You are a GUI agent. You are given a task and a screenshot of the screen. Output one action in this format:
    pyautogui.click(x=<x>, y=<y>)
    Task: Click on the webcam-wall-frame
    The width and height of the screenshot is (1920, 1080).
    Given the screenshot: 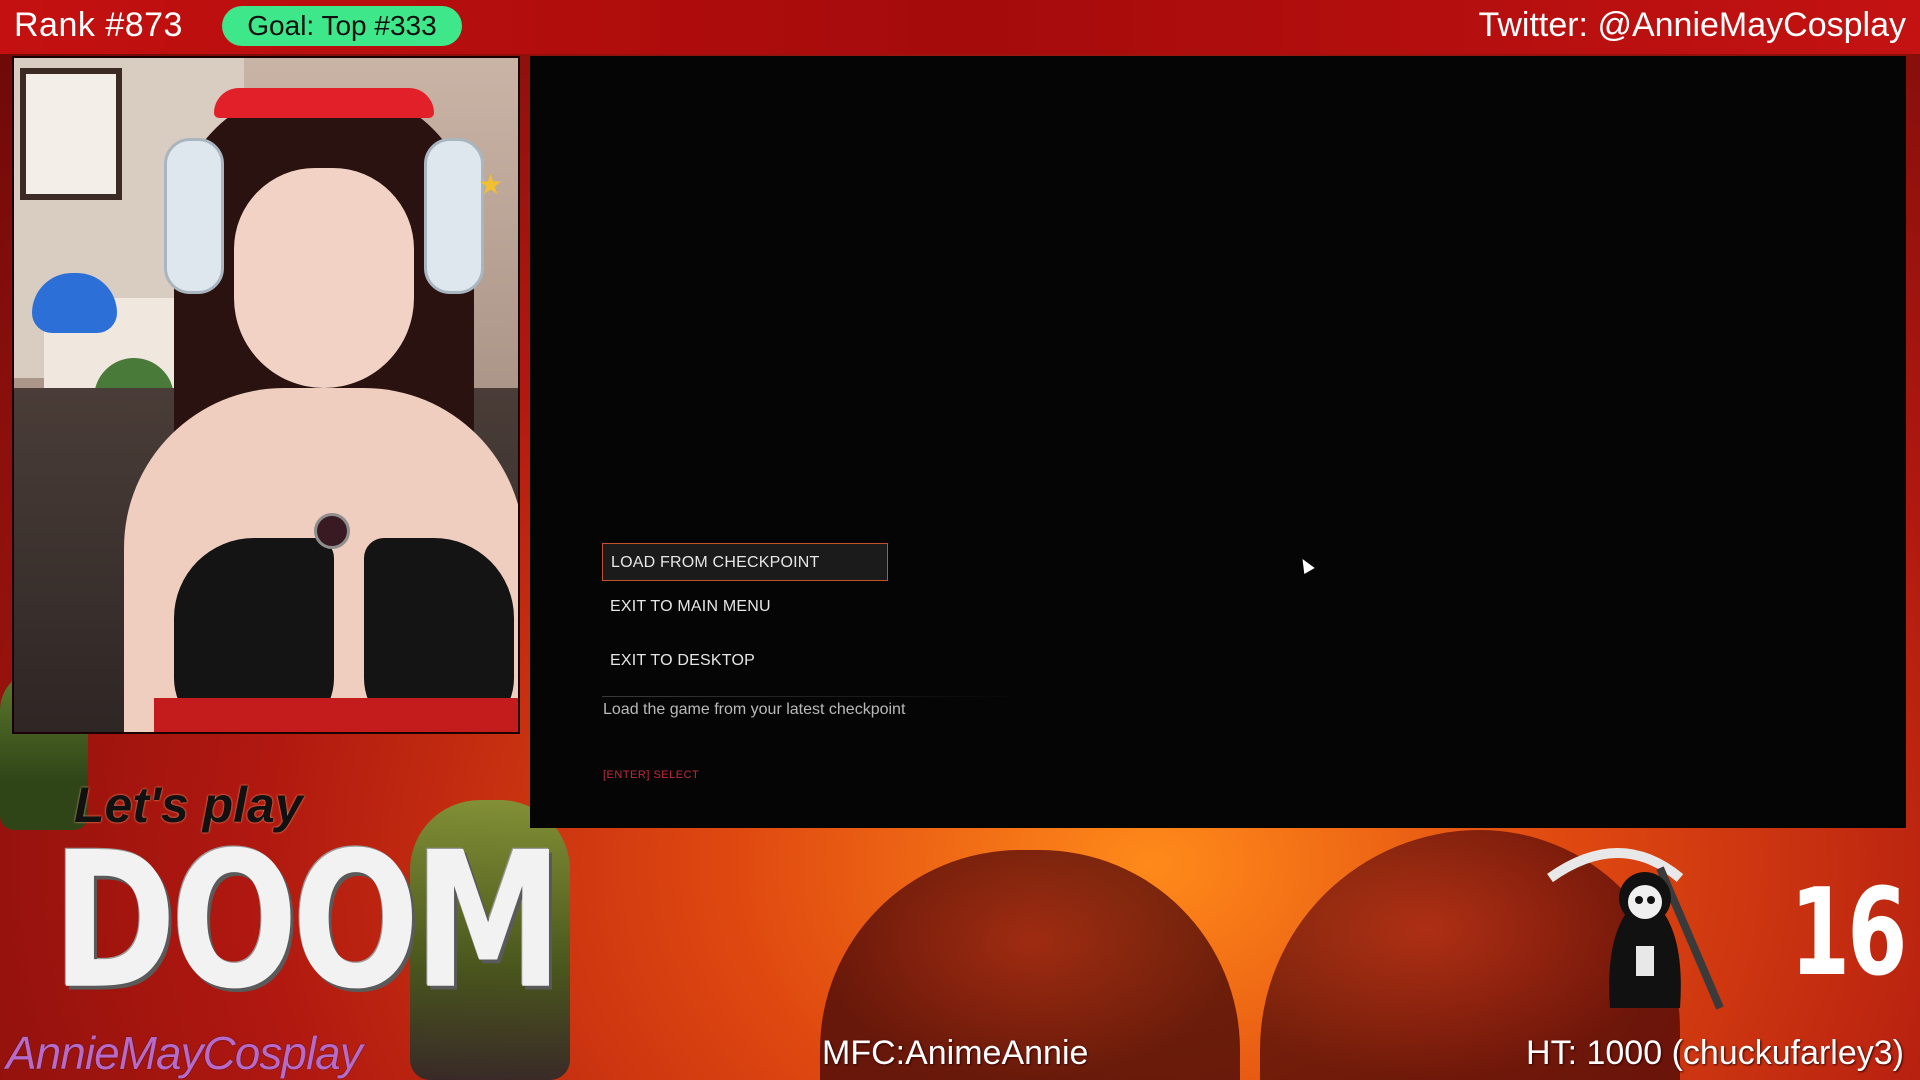 What is the action you would take?
    pyautogui.click(x=71, y=134)
    